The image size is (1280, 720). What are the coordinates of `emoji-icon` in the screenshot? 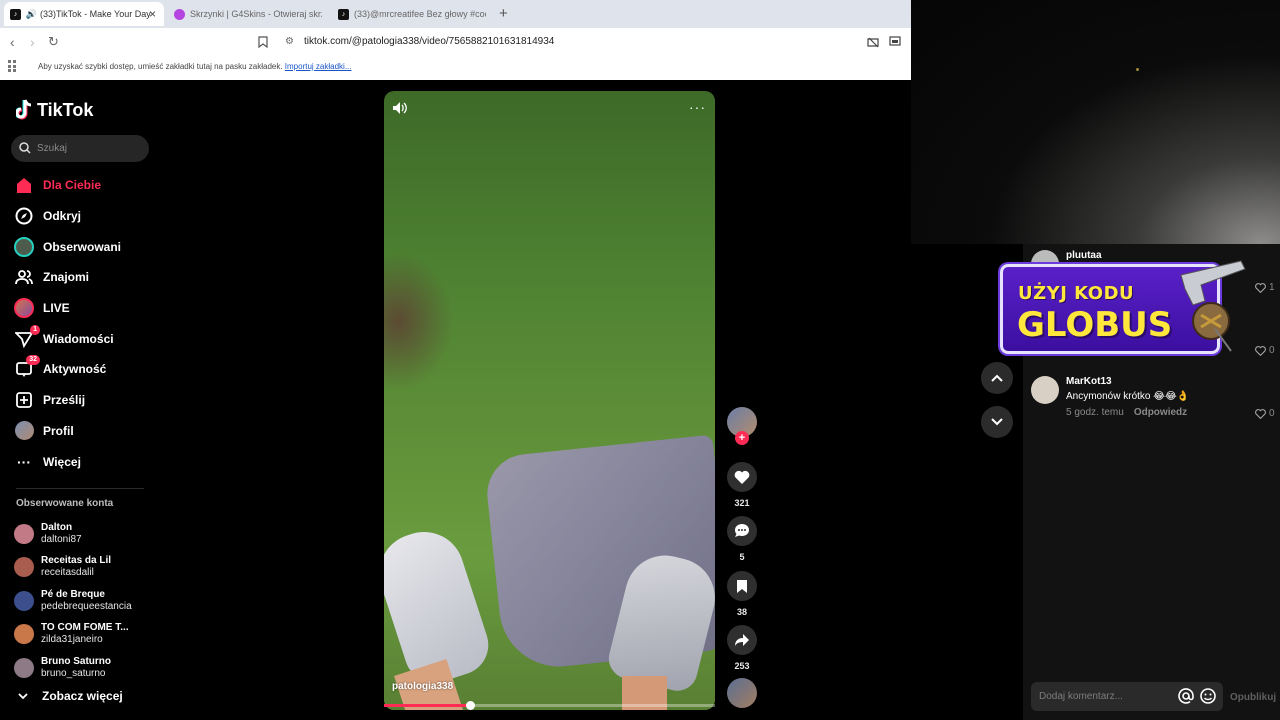 It's located at (1208, 696).